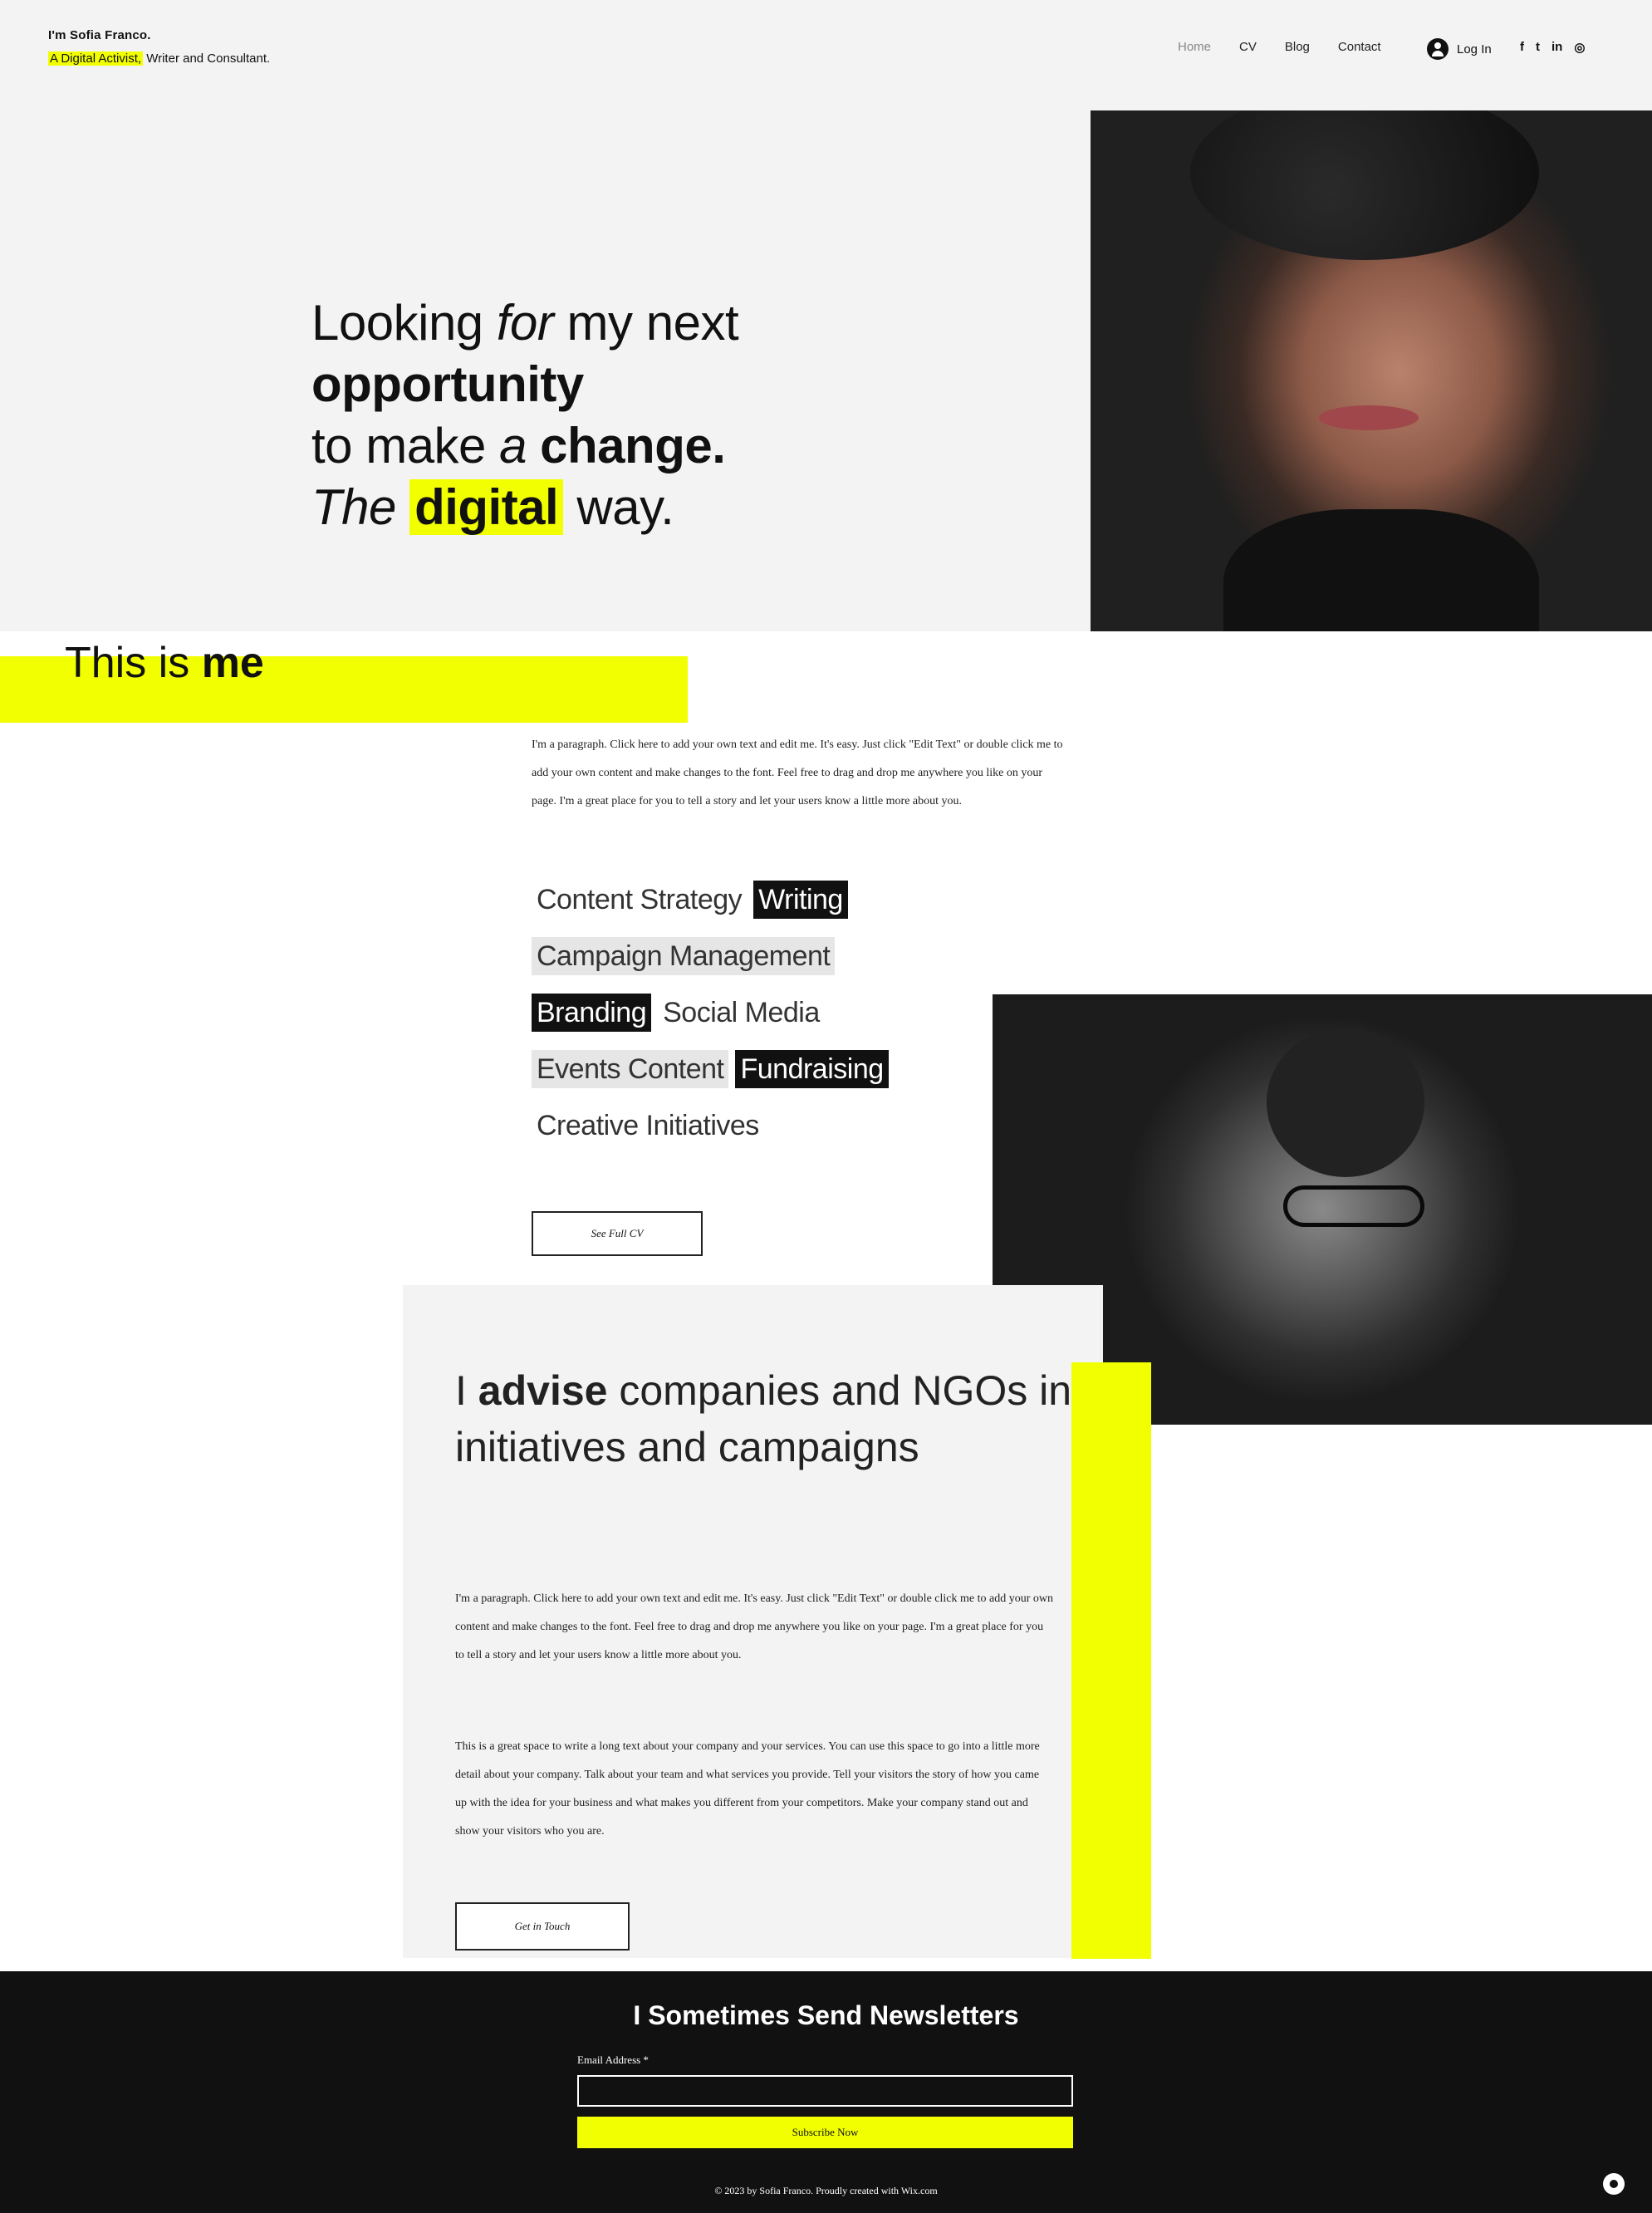 The height and width of the screenshot is (2213, 1652). Describe the element at coordinates (592, 1013) in the screenshot. I see `skill-branding: Branding` at that location.